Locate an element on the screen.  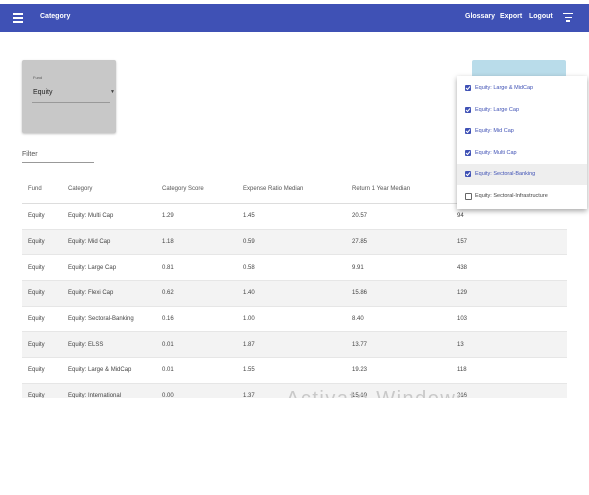
cell-expense-ratio: 1.00 is located at coordinates (291, 319).